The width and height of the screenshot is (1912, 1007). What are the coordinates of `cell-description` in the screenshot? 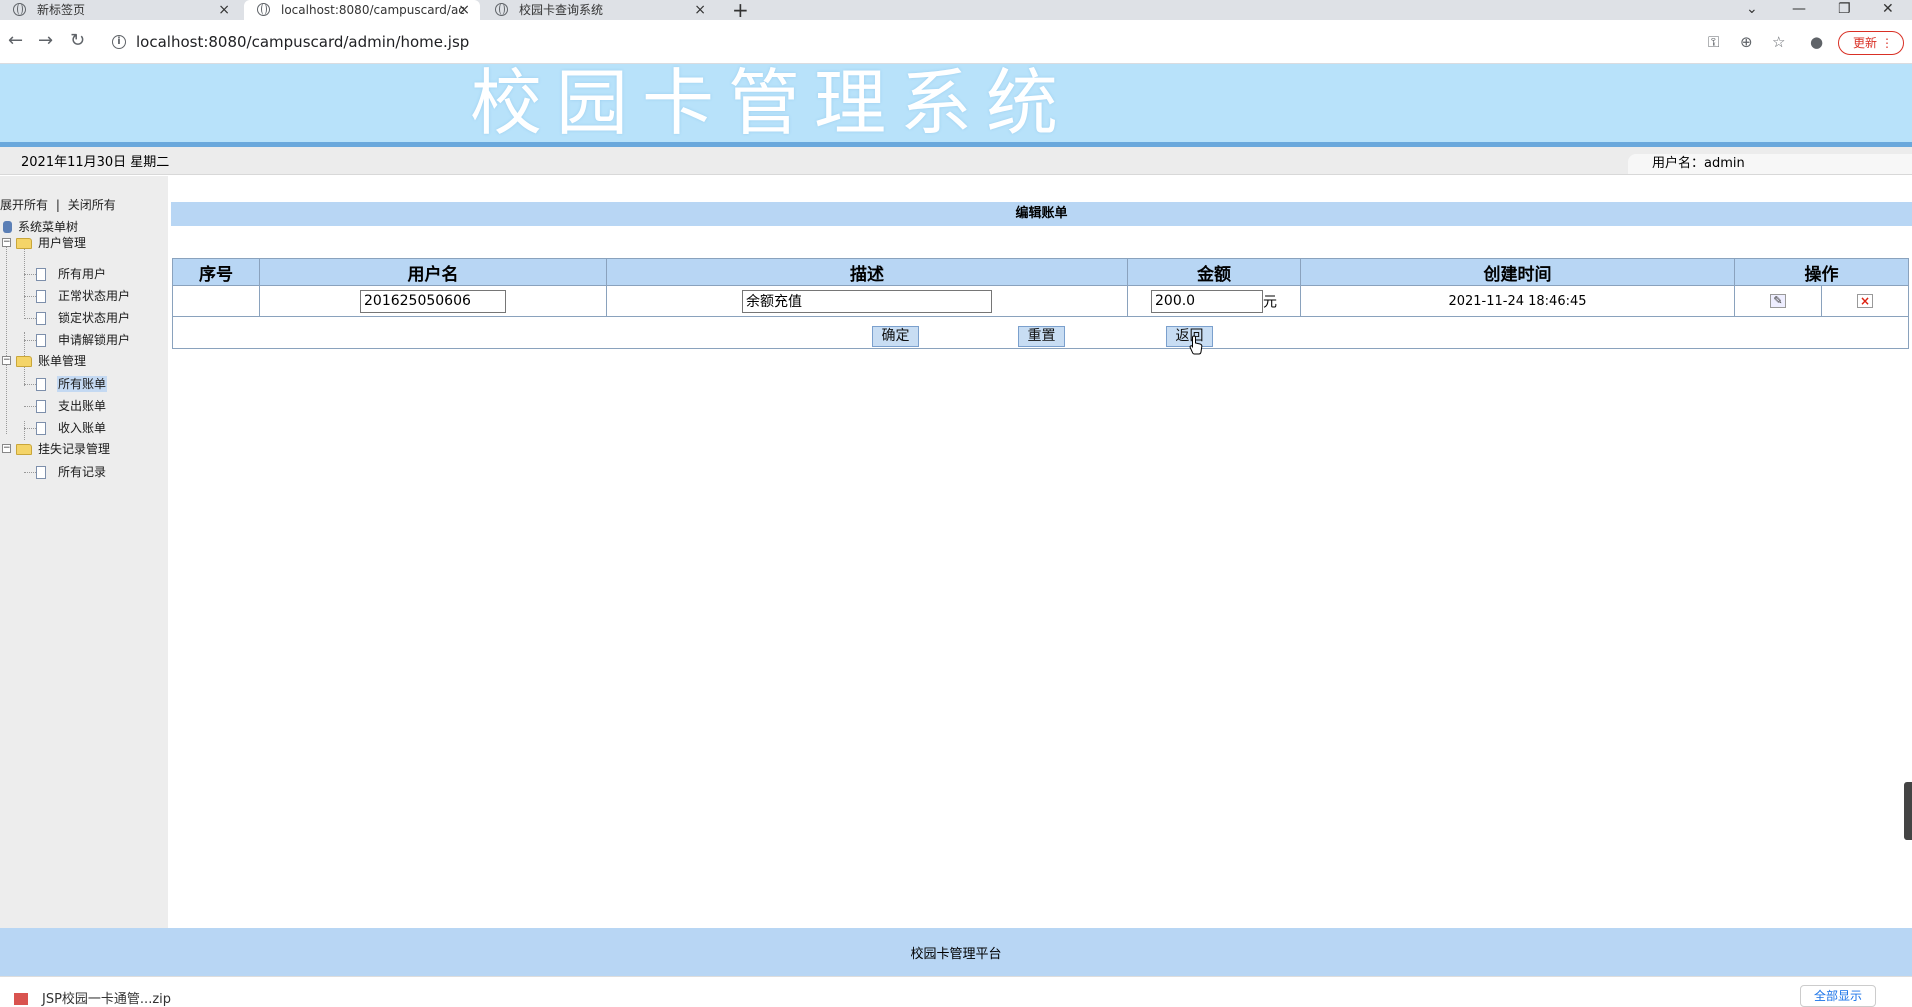 It's located at (867, 301).